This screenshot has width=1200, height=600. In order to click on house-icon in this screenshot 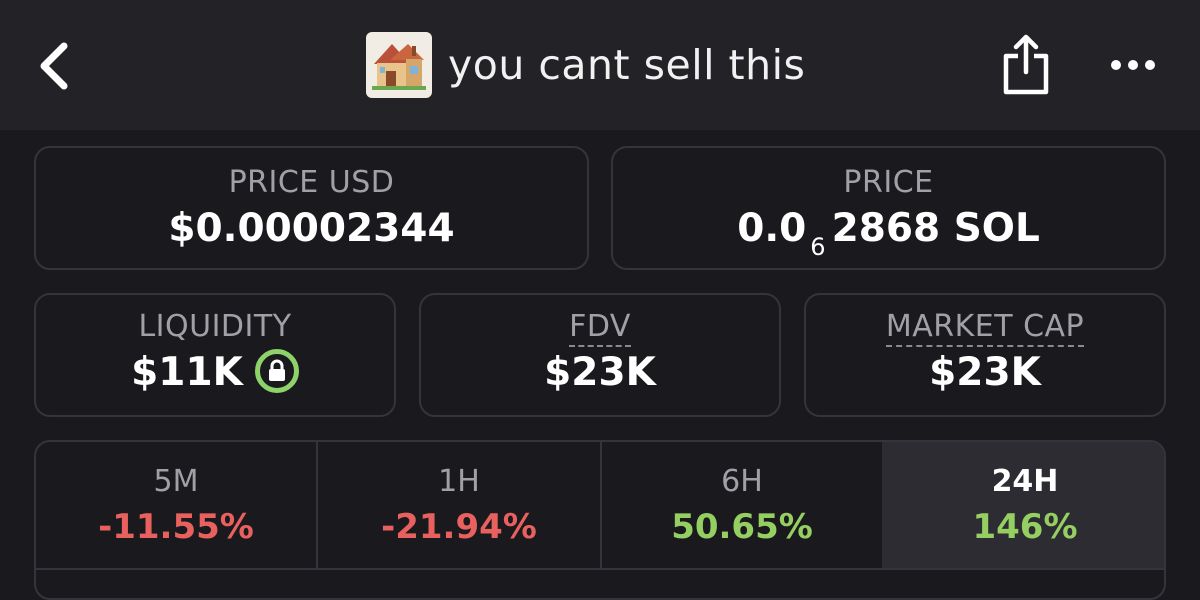, I will do `click(399, 67)`.